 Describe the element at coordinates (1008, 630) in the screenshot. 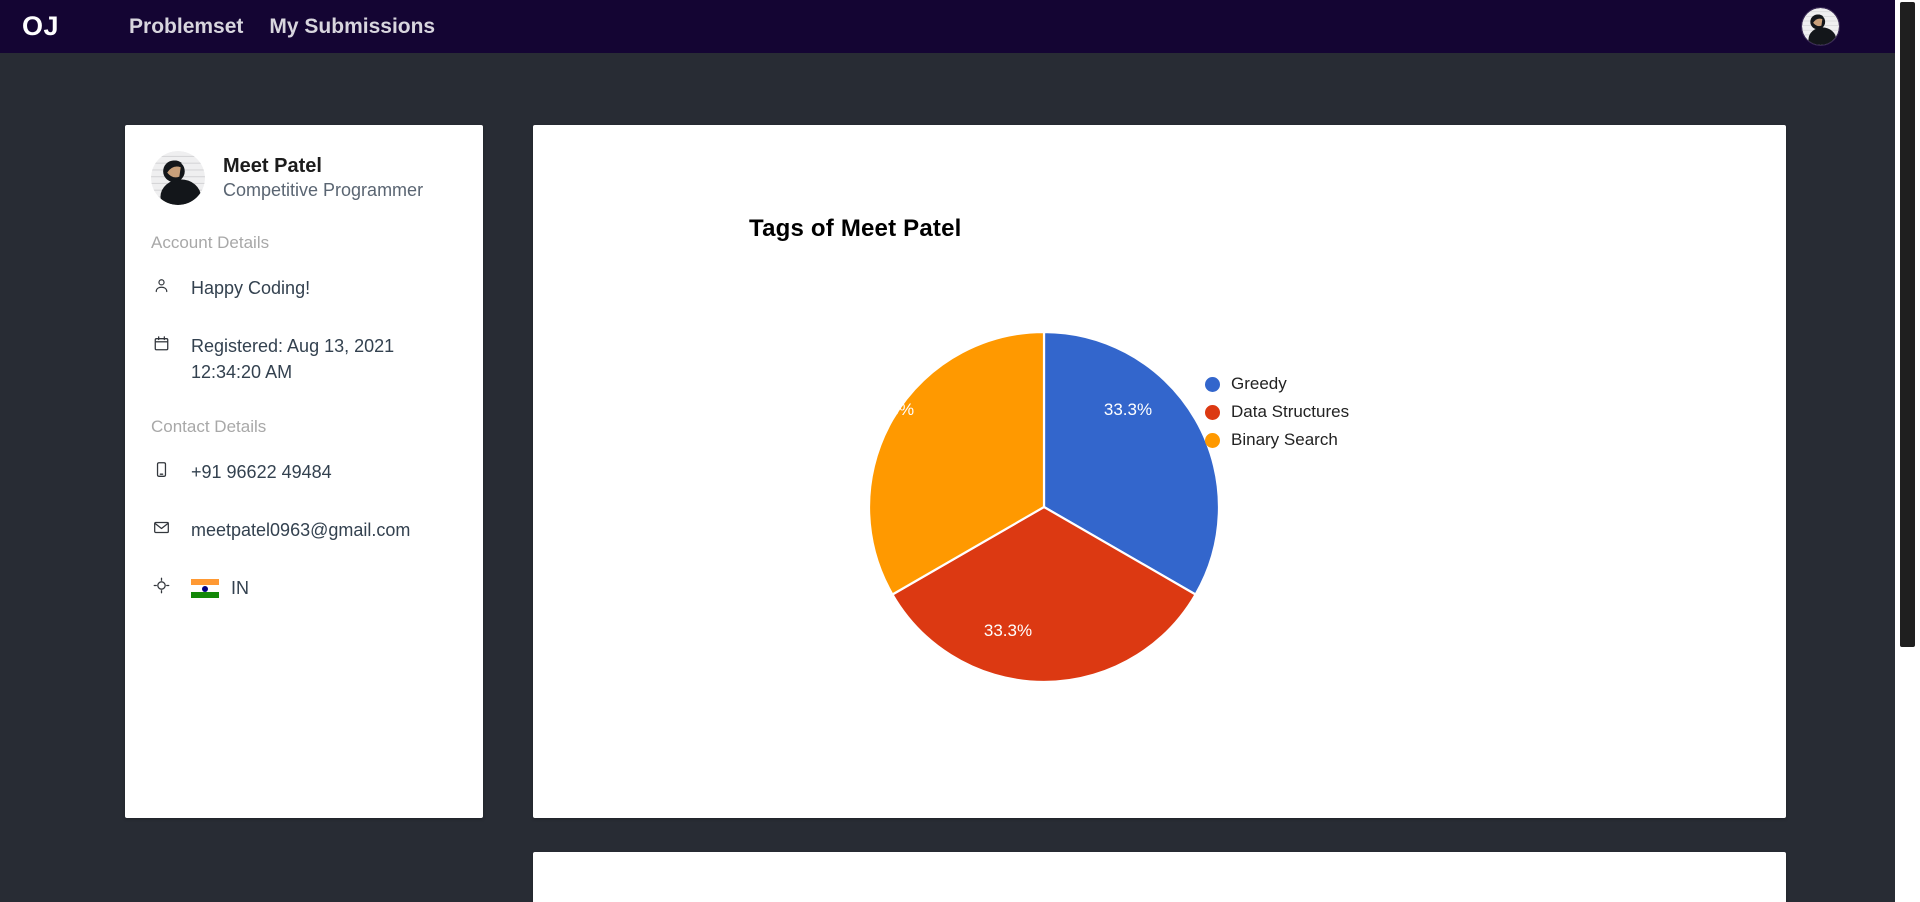

I see `pie-label-data-structures: 33.3%` at that location.